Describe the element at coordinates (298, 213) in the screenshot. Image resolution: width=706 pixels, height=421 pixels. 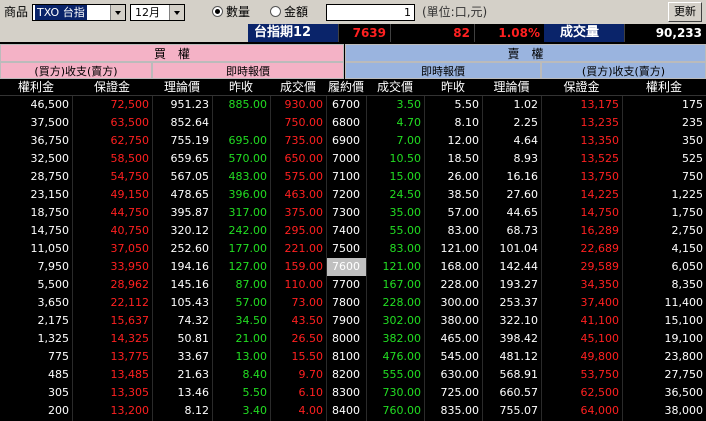
I see `cell-call-last: 375.00` at that location.